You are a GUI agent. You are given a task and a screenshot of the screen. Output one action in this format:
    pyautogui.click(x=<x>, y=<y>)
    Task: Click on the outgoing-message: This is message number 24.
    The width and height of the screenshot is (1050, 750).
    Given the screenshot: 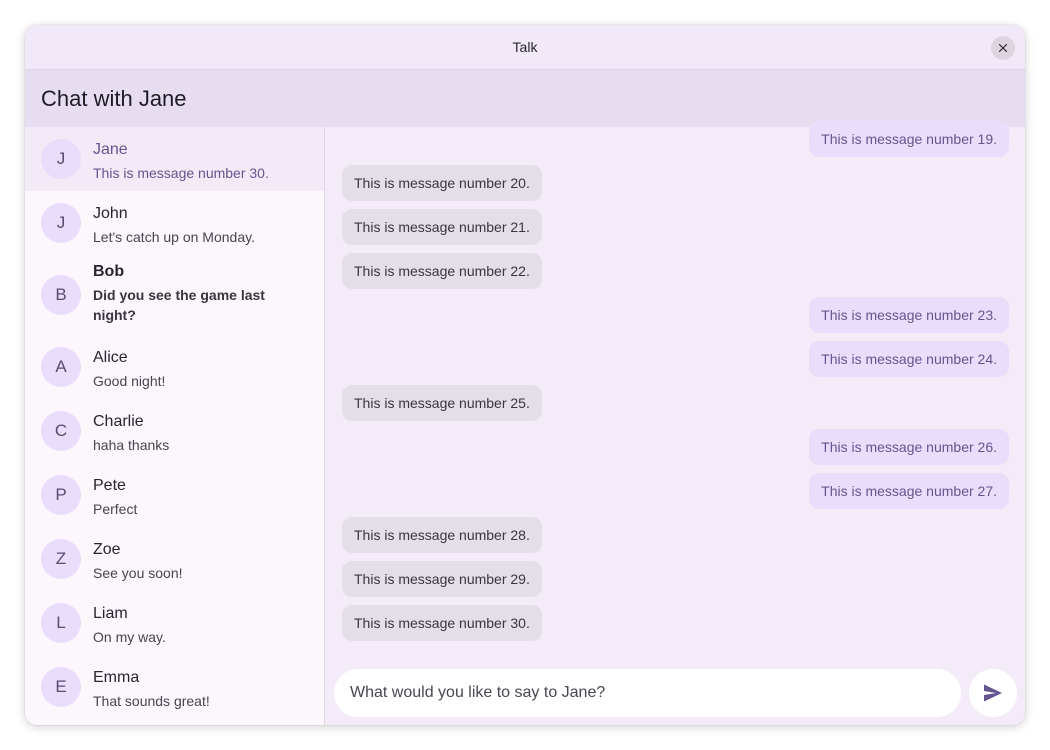 What is the action you would take?
    pyautogui.click(x=909, y=359)
    